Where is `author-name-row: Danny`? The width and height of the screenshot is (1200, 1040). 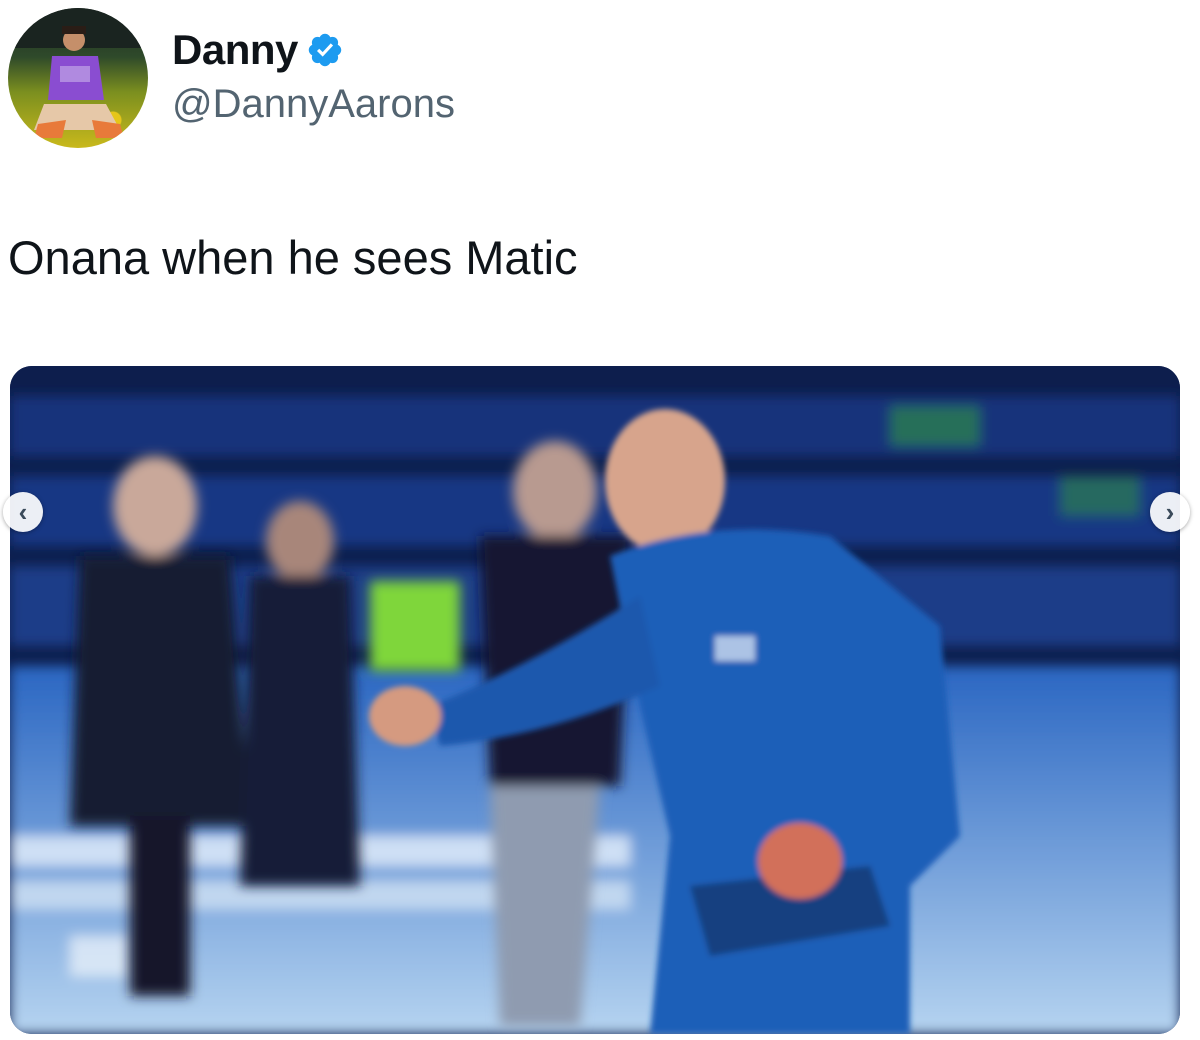 author-name-row: Danny is located at coordinates (258, 50).